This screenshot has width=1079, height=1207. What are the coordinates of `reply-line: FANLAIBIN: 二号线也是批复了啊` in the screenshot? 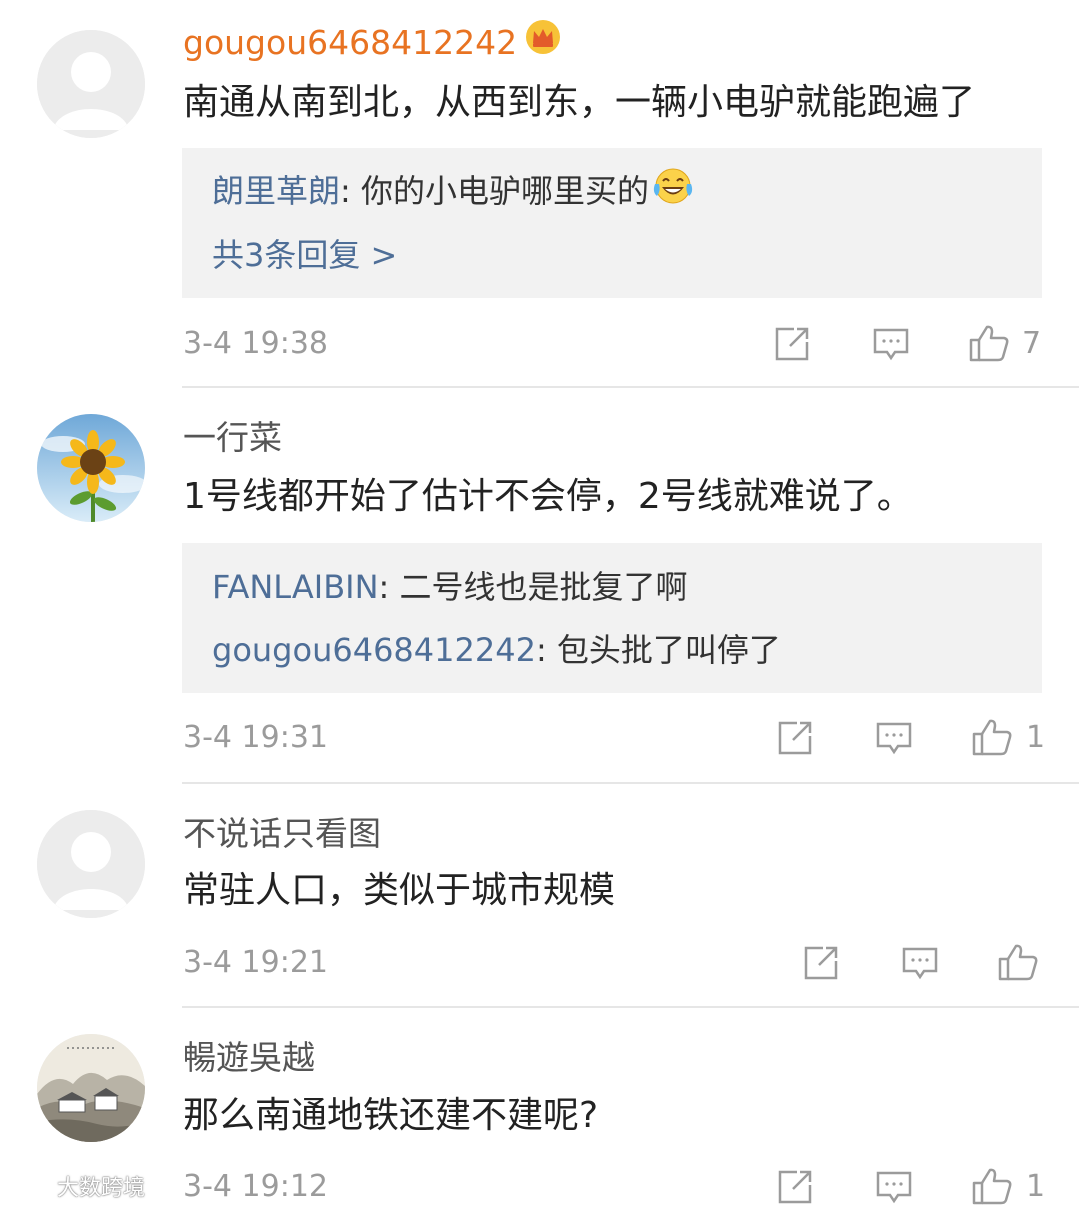 It's located at (449, 587).